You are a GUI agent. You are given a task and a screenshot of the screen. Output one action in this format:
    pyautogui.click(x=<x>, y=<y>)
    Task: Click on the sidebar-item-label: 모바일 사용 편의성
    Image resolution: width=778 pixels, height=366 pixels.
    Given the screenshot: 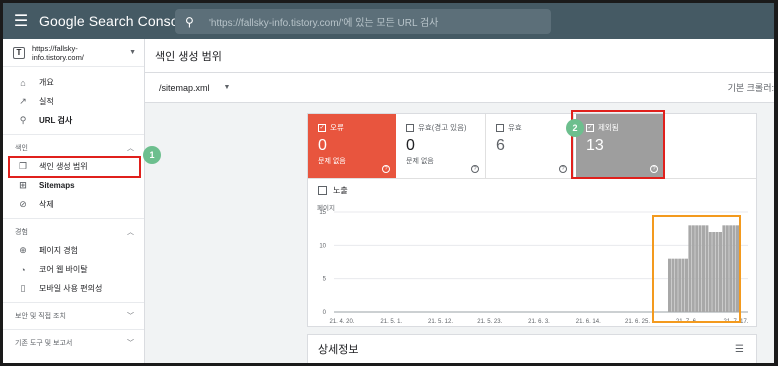 What is the action you would take?
    pyautogui.click(x=71, y=288)
    